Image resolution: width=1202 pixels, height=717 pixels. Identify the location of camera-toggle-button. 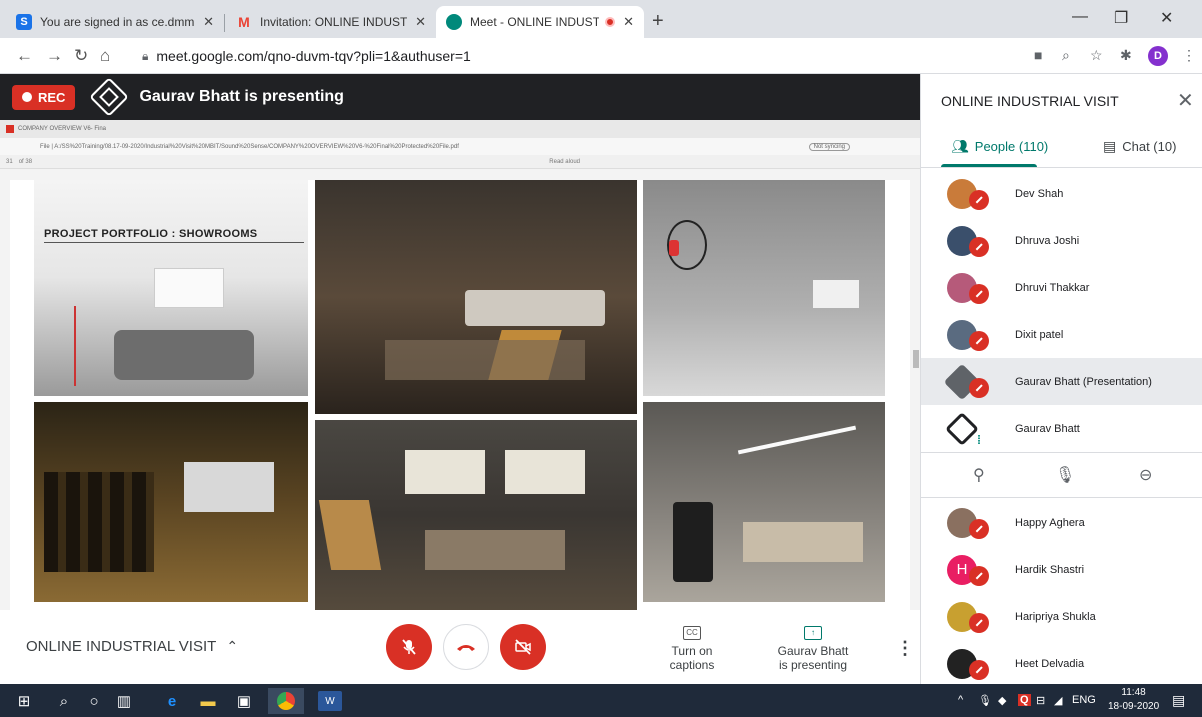
(523, 647).